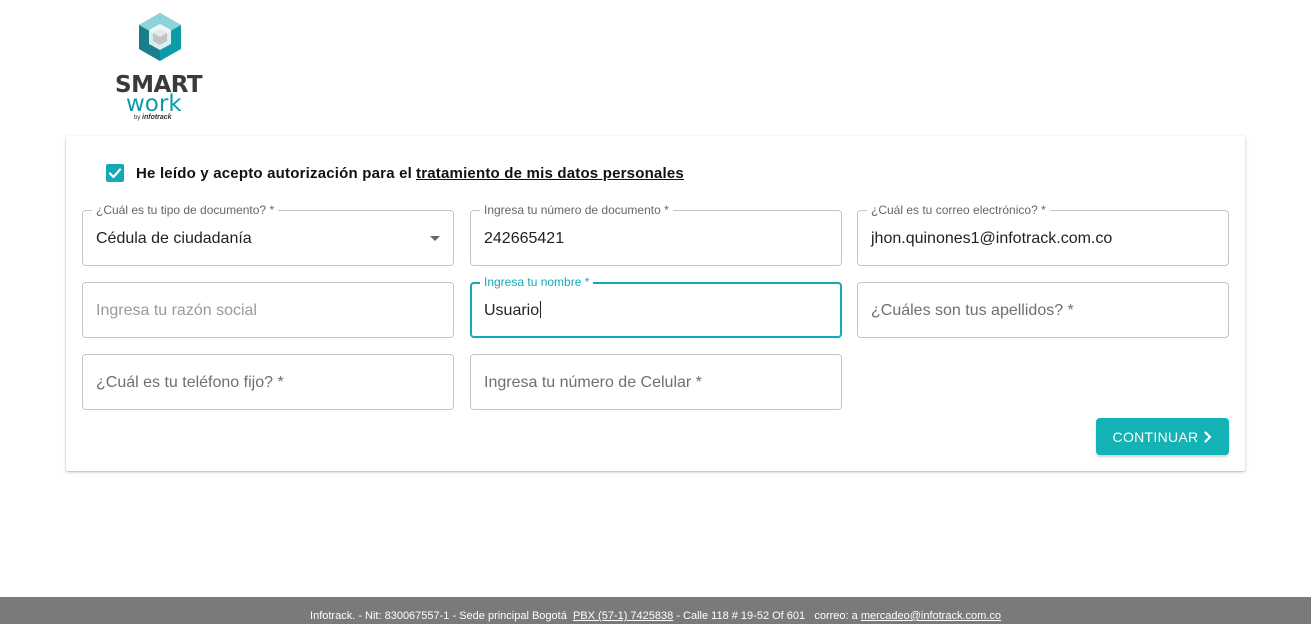 This screenshot has width=1311, height=624. What do you see at coordinates (524, 238) in the screenshot?
I see `document-number-value: 242665421` at bounding box center [524, 238].